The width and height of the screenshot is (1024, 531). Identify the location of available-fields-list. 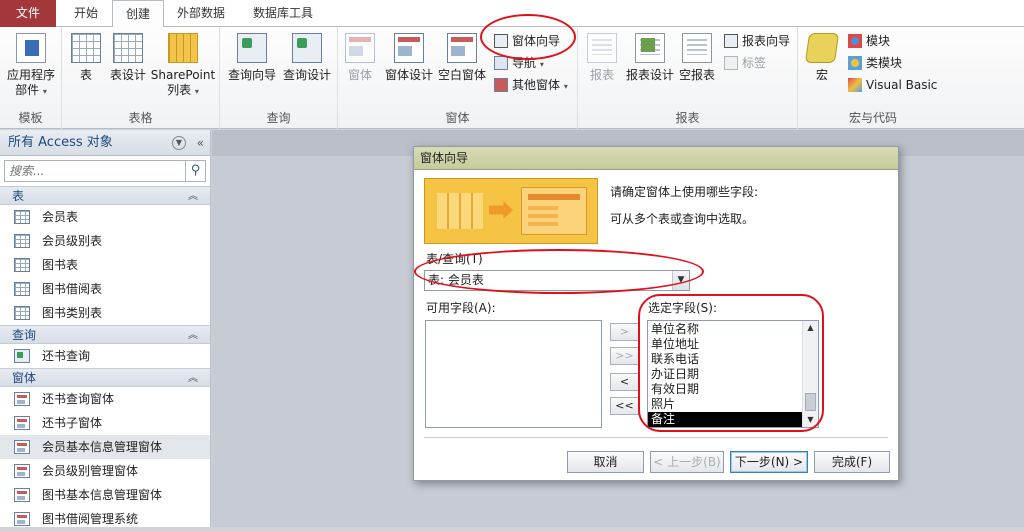
(513, 374).